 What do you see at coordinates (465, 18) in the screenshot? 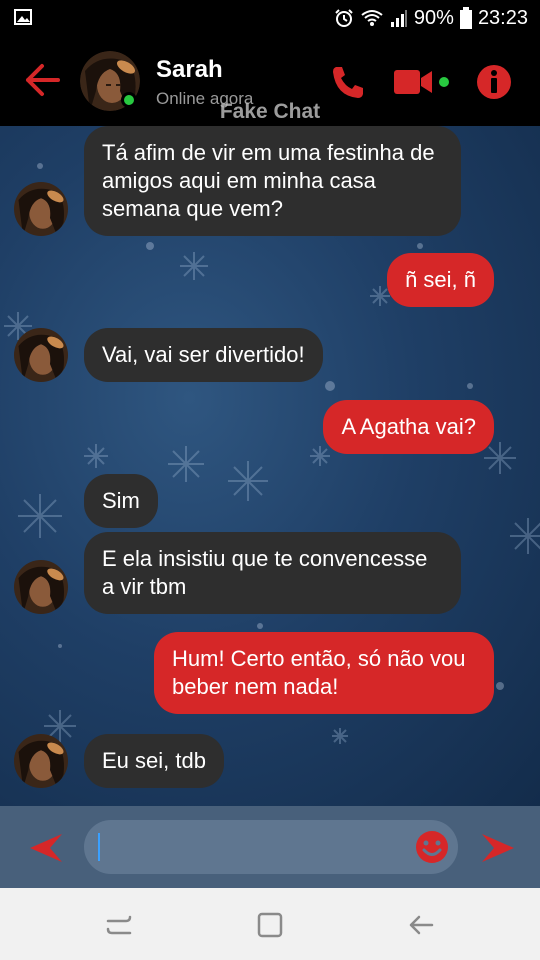
I see `battery-icon` at bounding box center [465, 18].